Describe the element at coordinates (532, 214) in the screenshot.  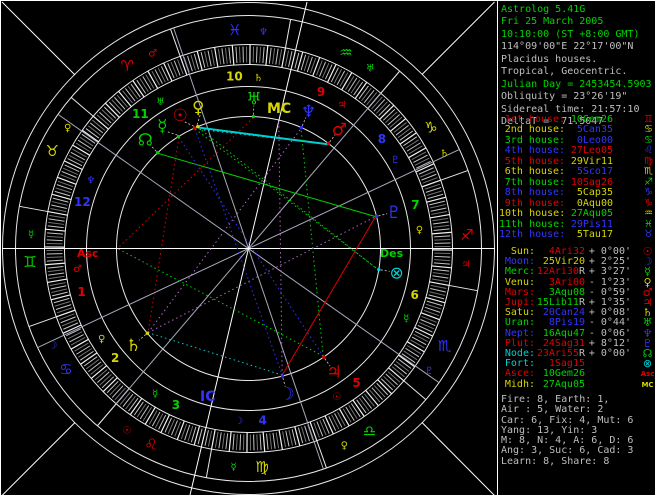
I see `house-label: 10th house:` at that location.